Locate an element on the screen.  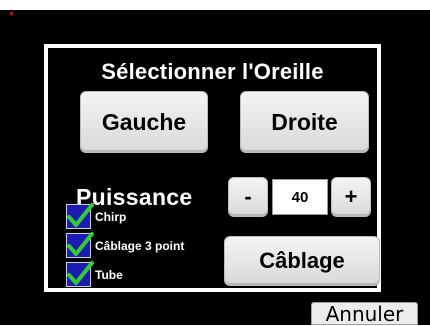
tube-checkbox is located at coordinates (80, 274).